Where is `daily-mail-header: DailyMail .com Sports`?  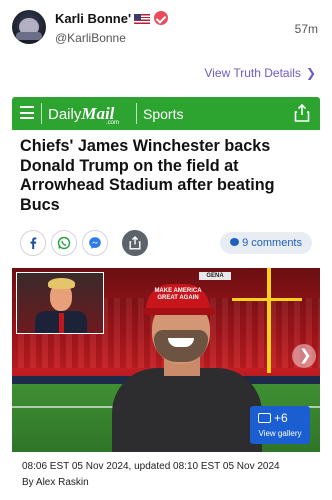 daily-mail-header: DailyMail .com Sports is located at coordinates (166, 113).